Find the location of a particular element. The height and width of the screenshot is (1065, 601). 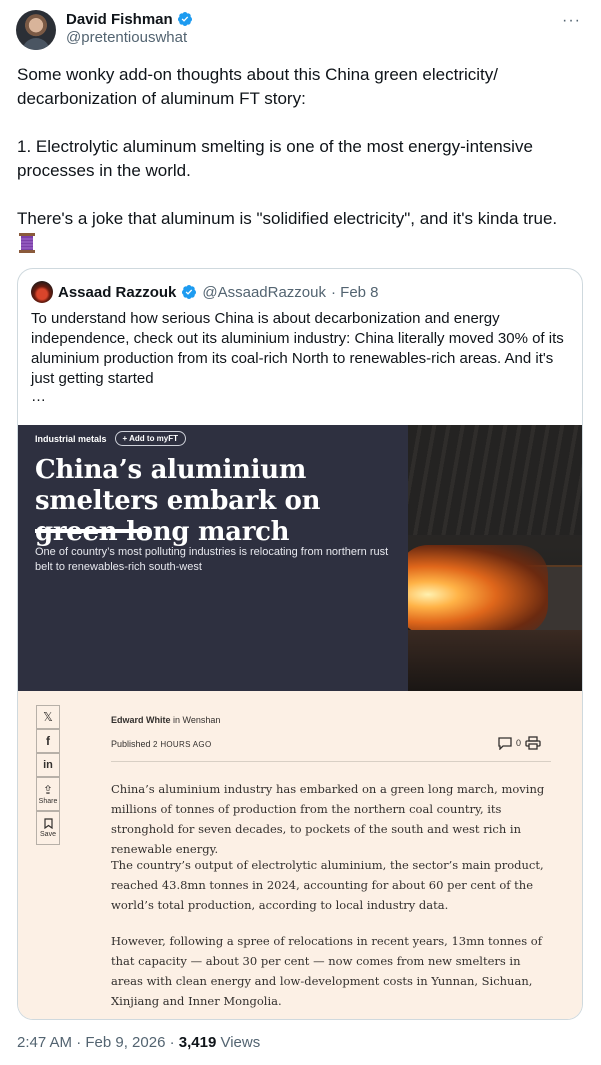

ft-byline: Edward White in Wenshan is located at coordinates (165, 720).